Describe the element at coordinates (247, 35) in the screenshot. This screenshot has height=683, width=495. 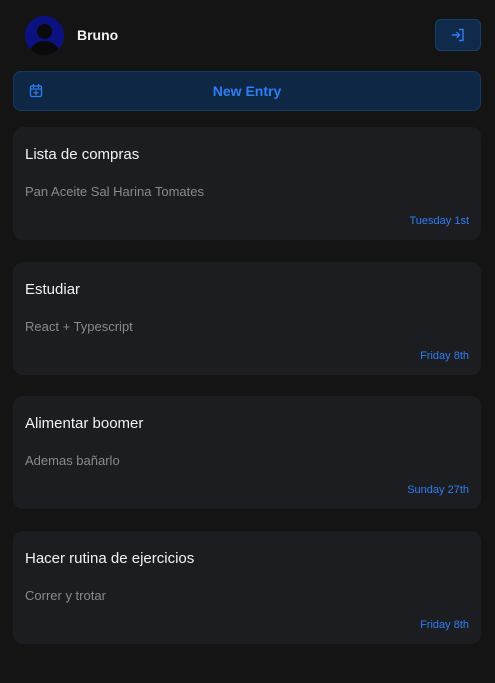
I see `header: Bruno` at that location.